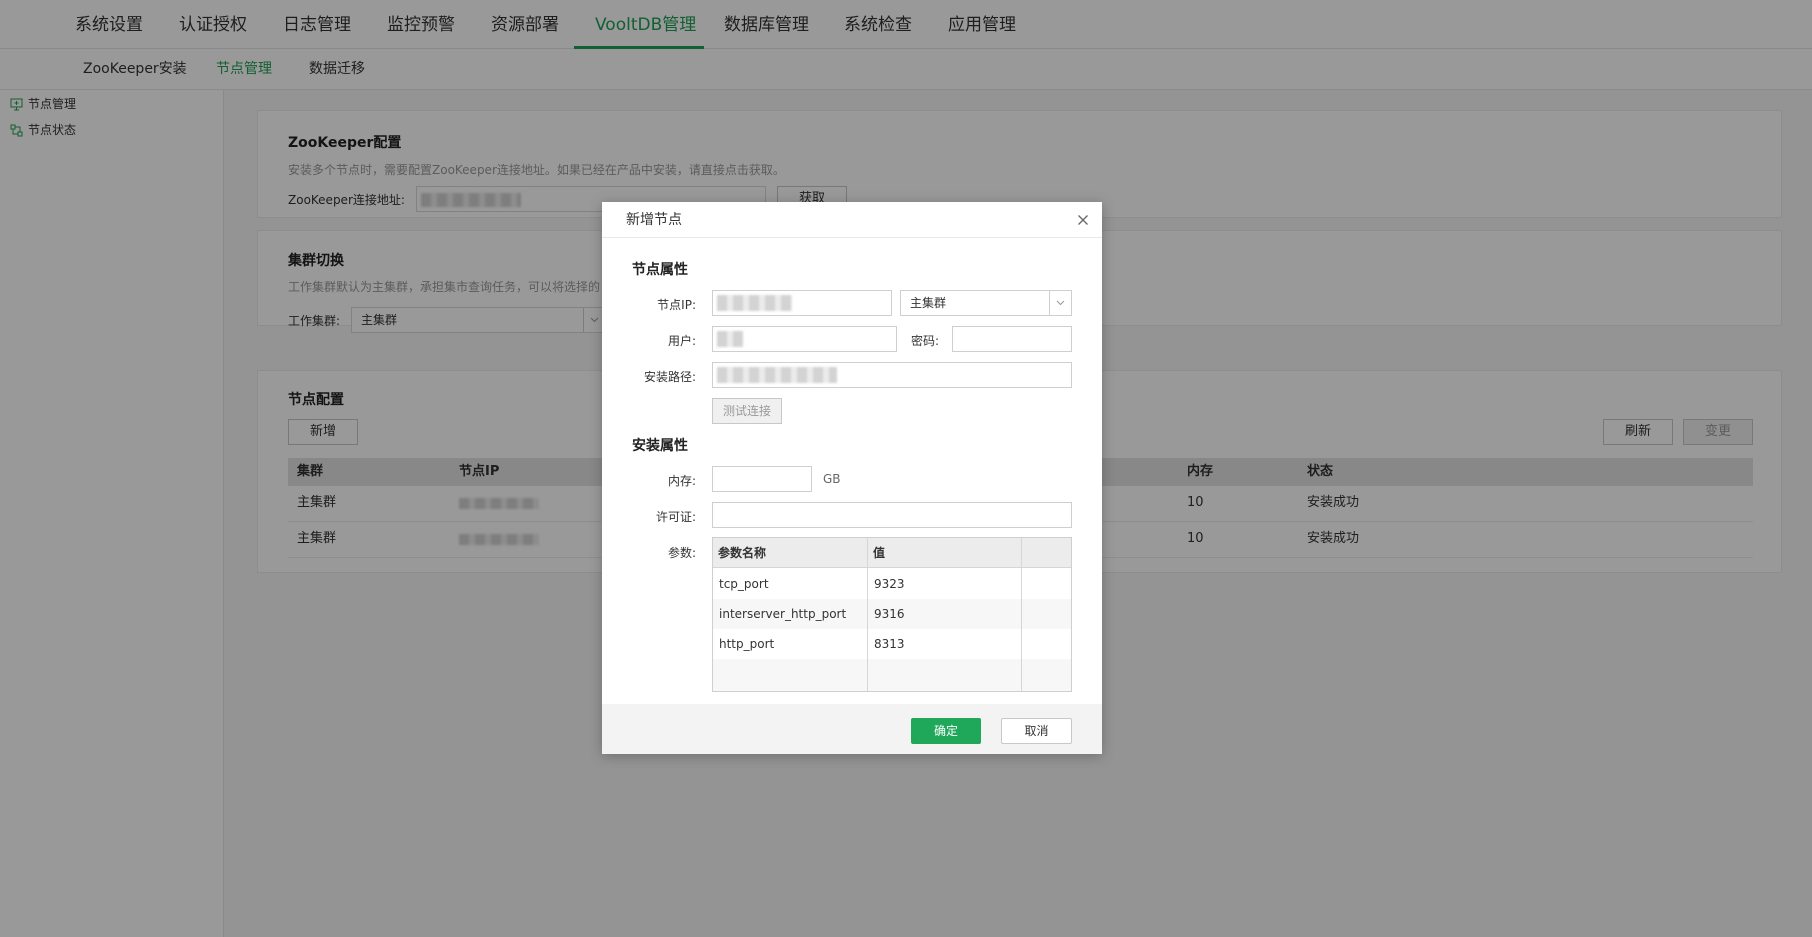 The image size is (1812, 937). Describe the element at coordinates (669, 377) in the screenshot. I see `install-path-label: 安装路径:` at that location.